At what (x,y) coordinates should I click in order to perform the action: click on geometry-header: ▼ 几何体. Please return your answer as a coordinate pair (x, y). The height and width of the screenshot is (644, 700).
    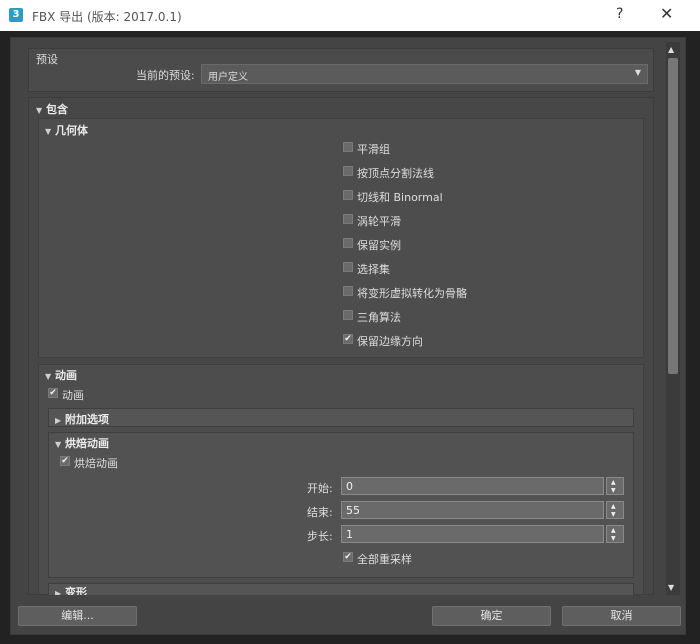
    Looking at the image, I should click on (66, 130).